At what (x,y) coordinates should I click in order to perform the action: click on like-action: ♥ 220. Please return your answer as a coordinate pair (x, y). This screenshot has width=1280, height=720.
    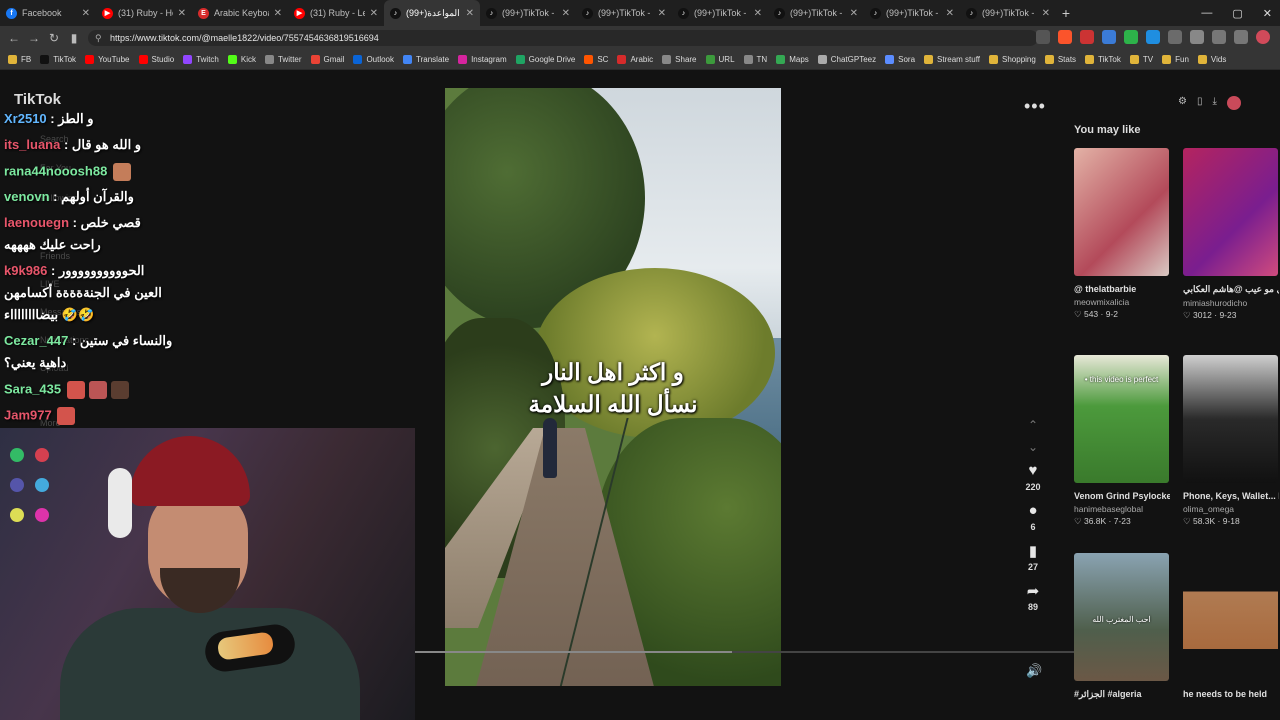
    Looking at the image, I should click on (1033, 477).